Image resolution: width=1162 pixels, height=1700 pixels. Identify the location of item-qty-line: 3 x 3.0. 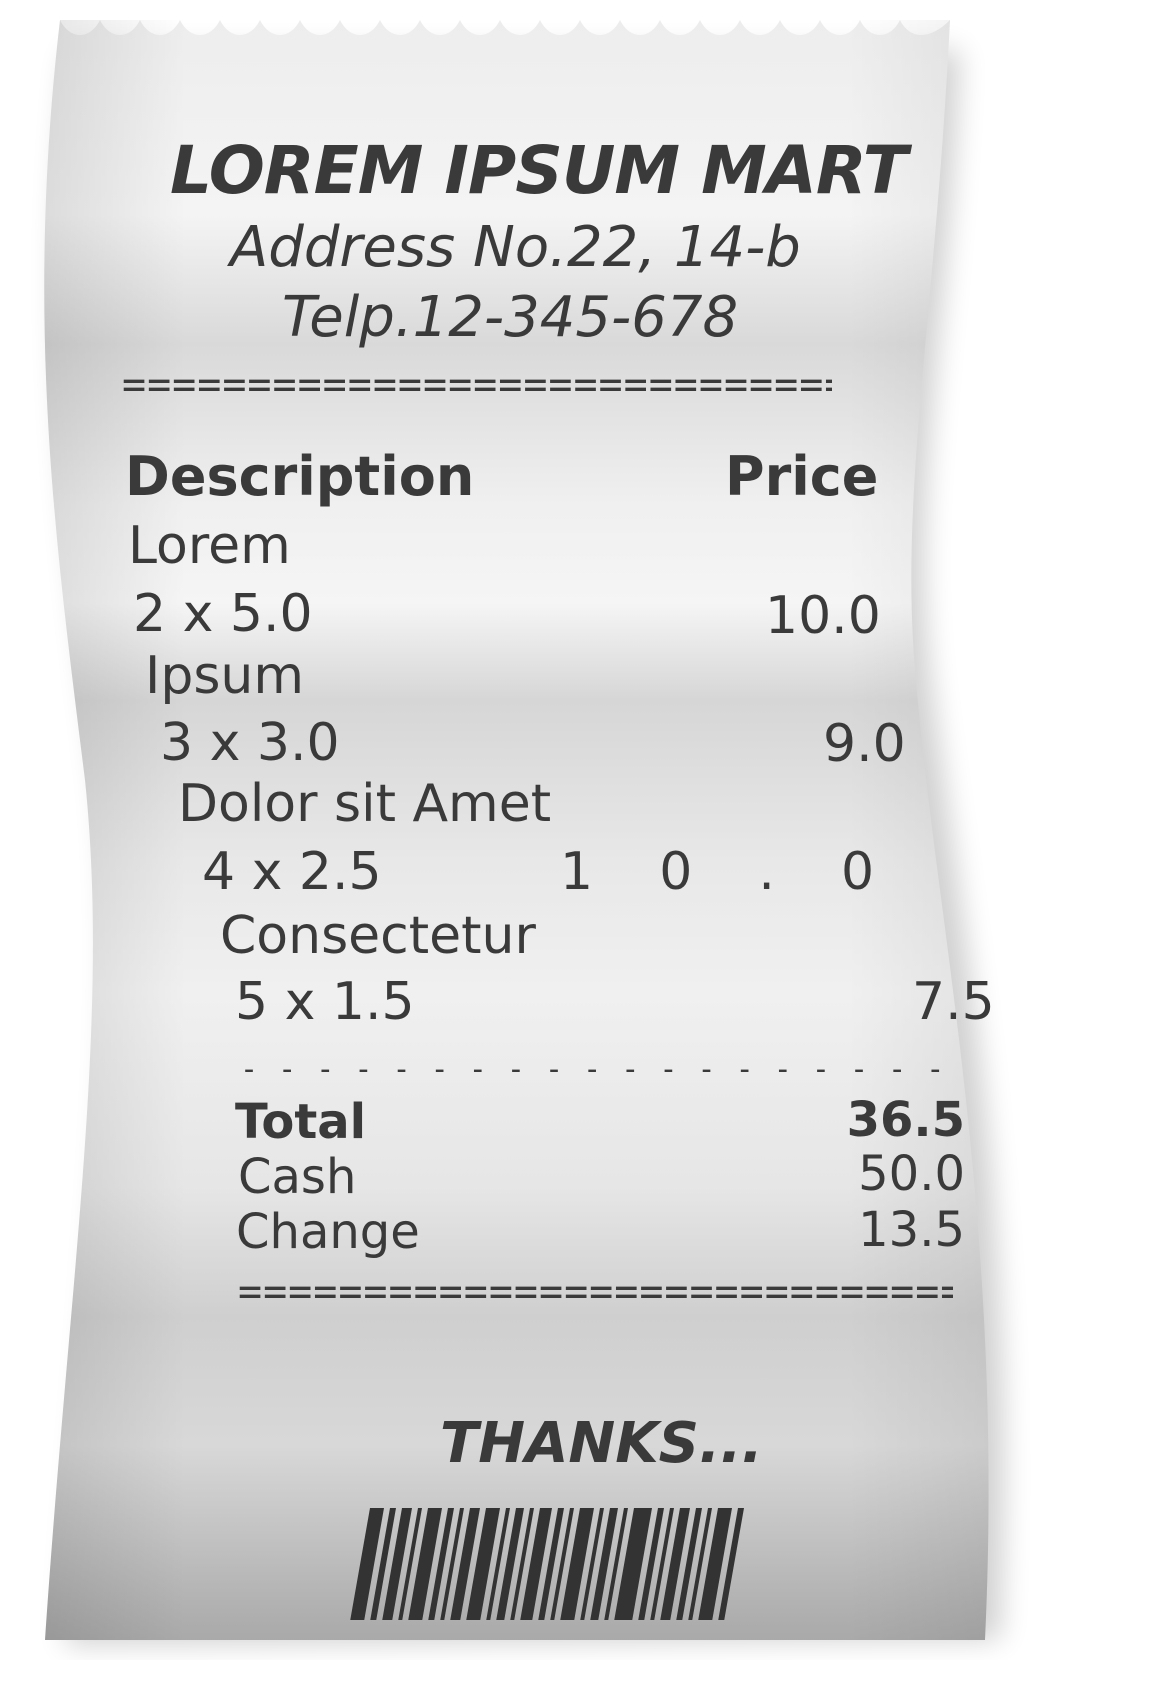
(250, 743).